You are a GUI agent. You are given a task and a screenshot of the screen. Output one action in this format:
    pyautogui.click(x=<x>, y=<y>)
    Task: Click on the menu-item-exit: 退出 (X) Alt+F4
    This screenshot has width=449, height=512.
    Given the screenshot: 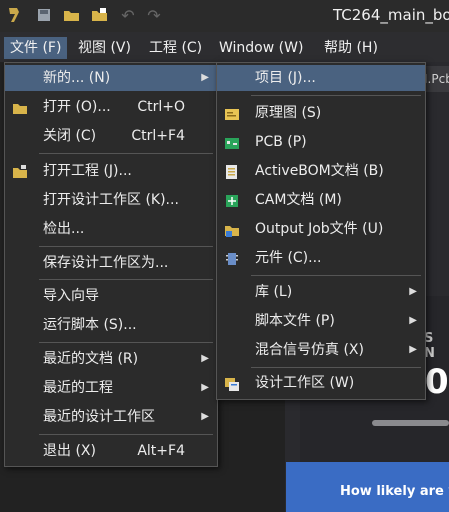 What is the action you would take?
    pyautogui.click(x=111, y=451)
    